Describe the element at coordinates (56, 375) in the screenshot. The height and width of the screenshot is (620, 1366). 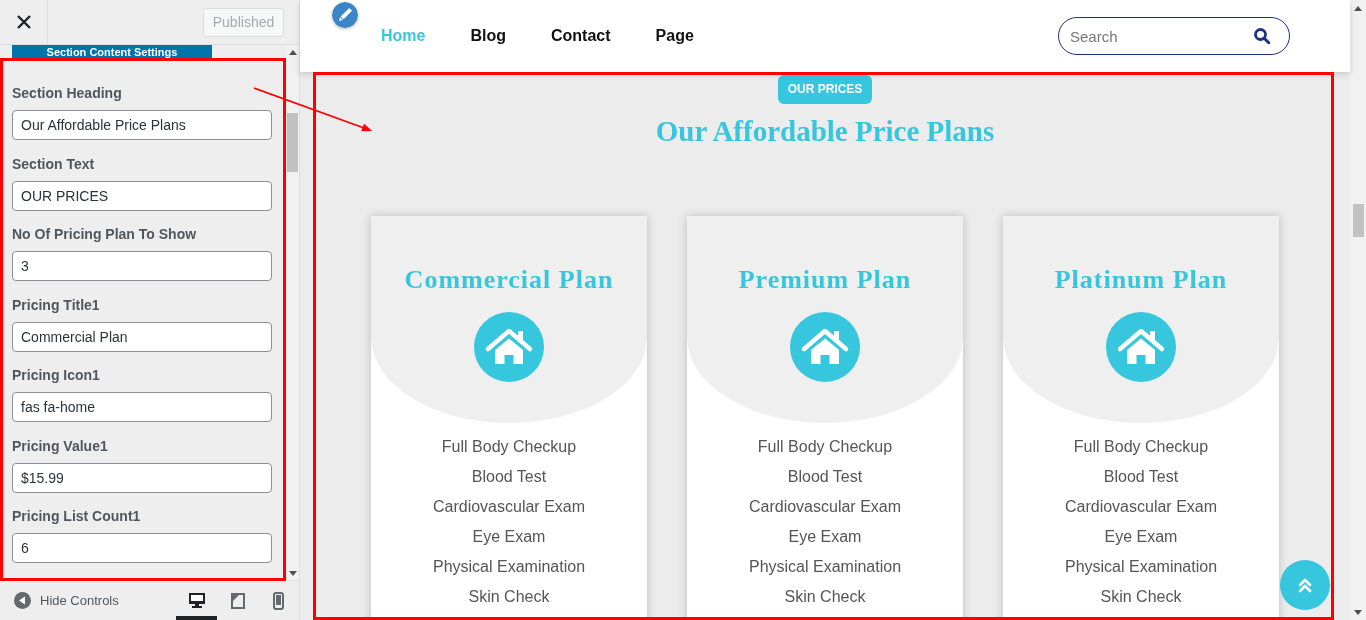
I see `field-label: Pricing Icon1` at that location.